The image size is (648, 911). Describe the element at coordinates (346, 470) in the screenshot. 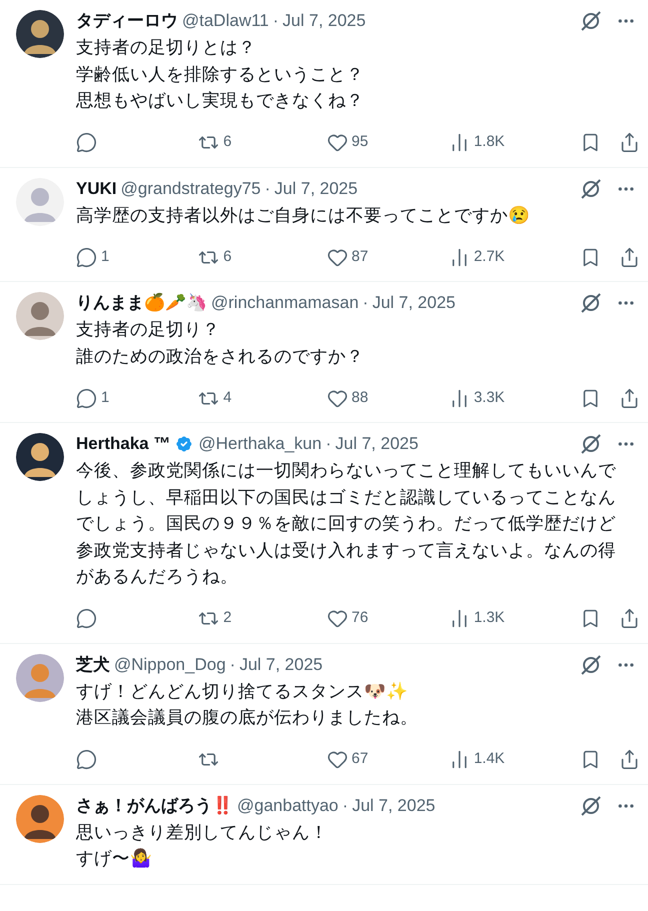

I see `reply-text-line: 今後、参政党関係には一切関わらないってこと理解してもいいんで` at that location.